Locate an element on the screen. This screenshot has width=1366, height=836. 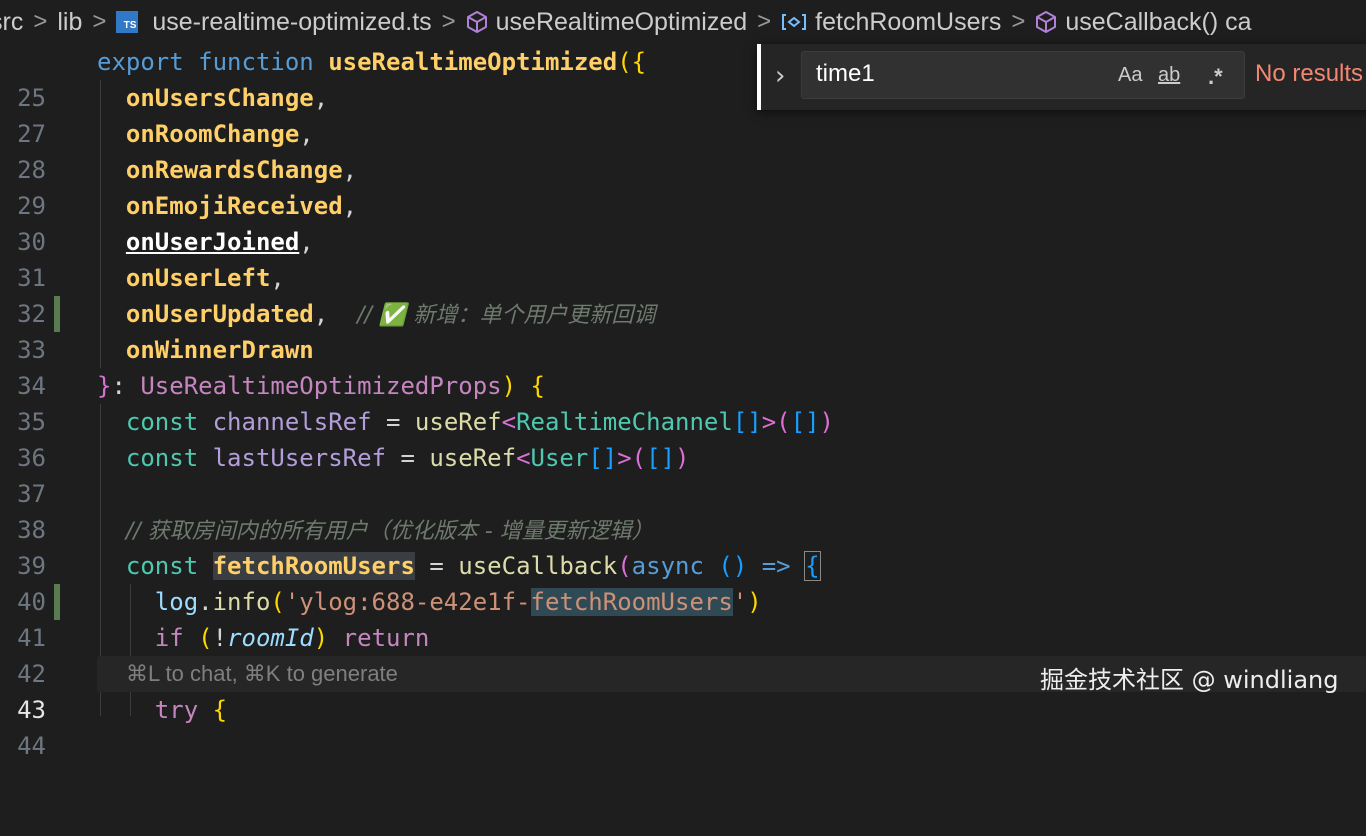
breadcrumb-src: src is located at coordinates (11, 22).